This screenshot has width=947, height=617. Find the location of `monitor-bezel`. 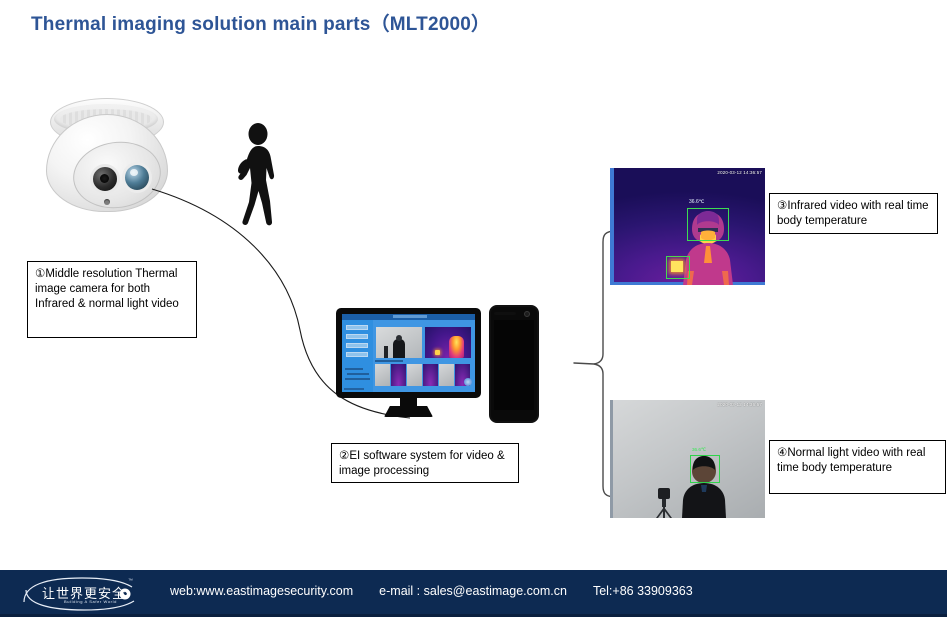

monitor-bezel is located at coordinates (408, 353).